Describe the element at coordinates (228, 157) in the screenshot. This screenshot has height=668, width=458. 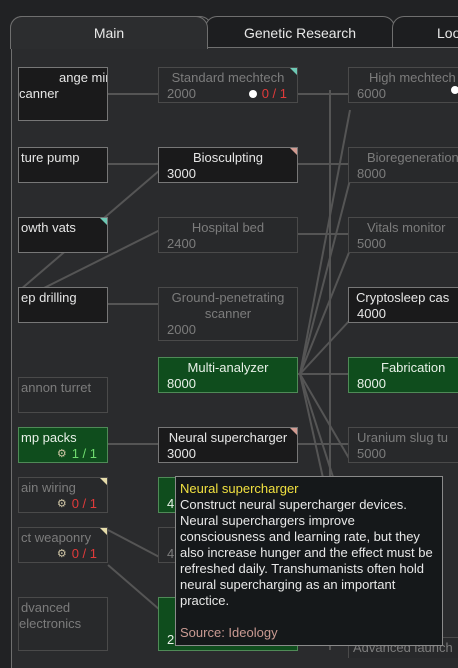
I see `node-title: Biosculpting` at that location.